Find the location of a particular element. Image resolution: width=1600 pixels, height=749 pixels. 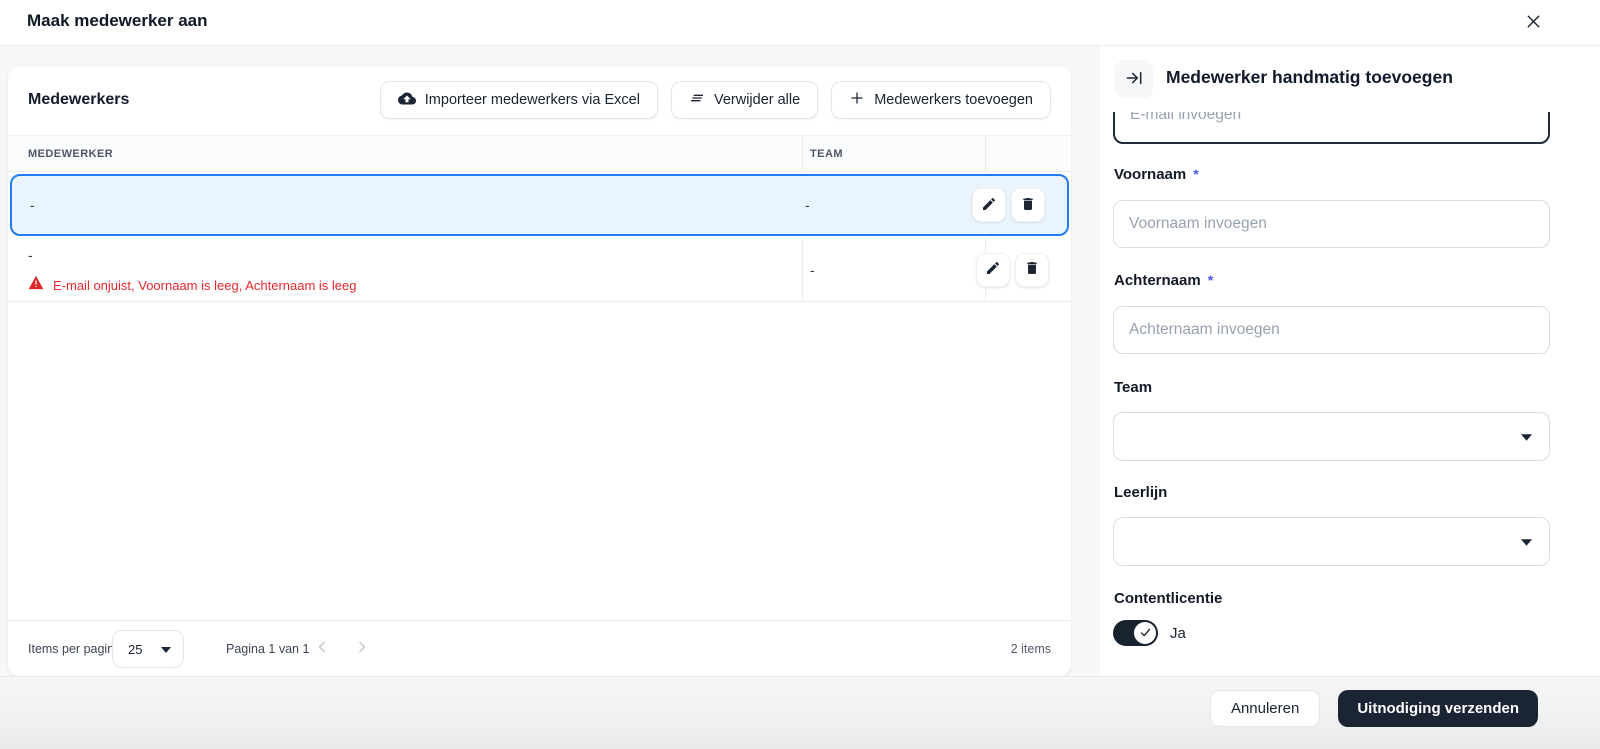

row2-employee-value: - is located at coordinates (30, 255).